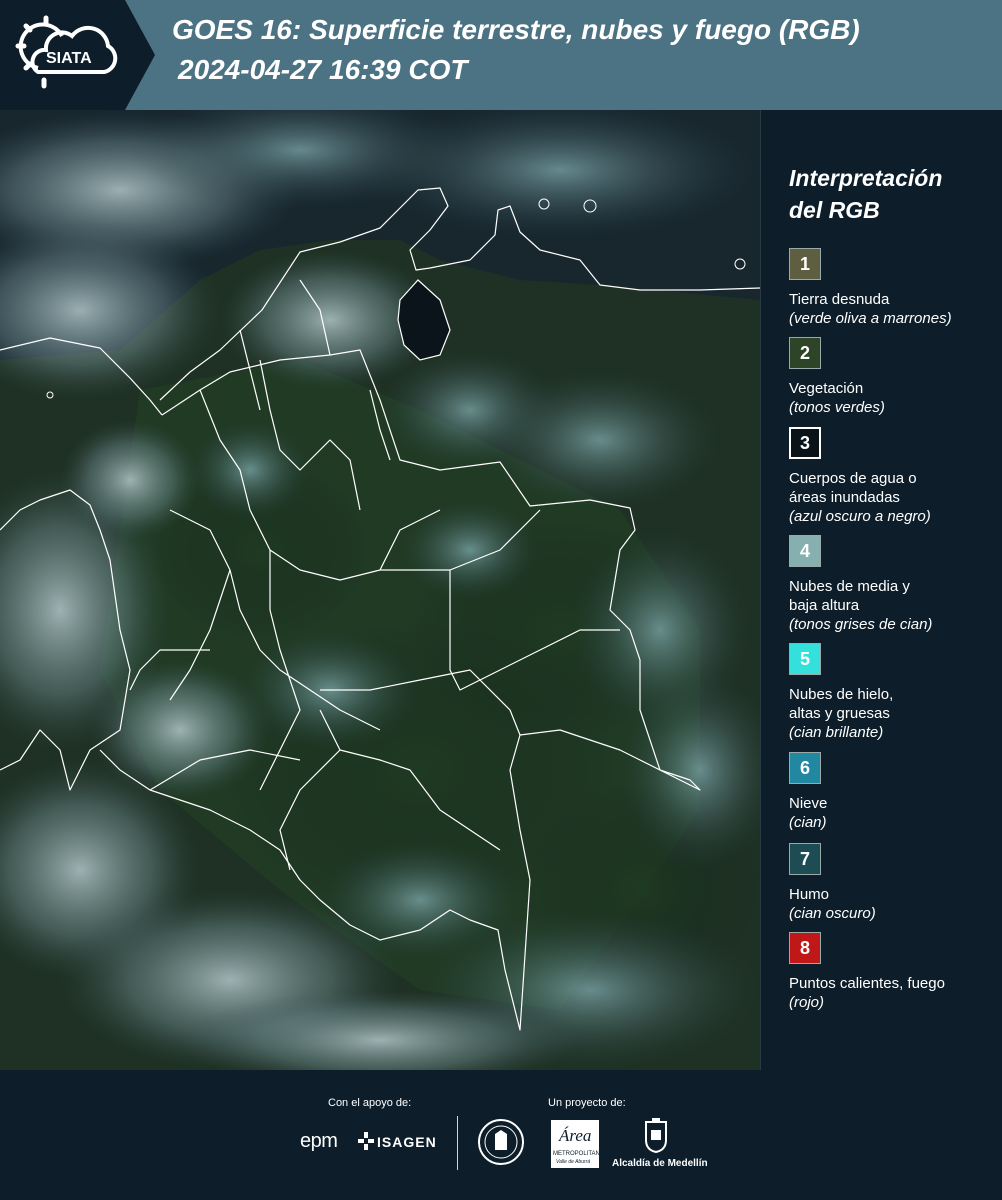 The width and height of the screenshot is (1002, 1200). What do you see at coordinates (578, 1154) in the screenshot?
I see `area-logo-sub1: METROPOLITANA` at bounding box center [578, 1154].